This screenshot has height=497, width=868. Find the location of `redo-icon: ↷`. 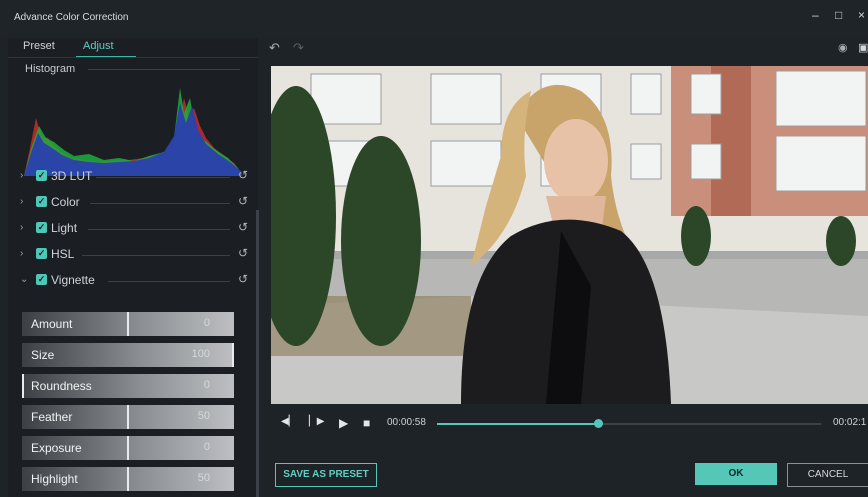

redo-icon: ↷ is located at coordinates (298, 48).